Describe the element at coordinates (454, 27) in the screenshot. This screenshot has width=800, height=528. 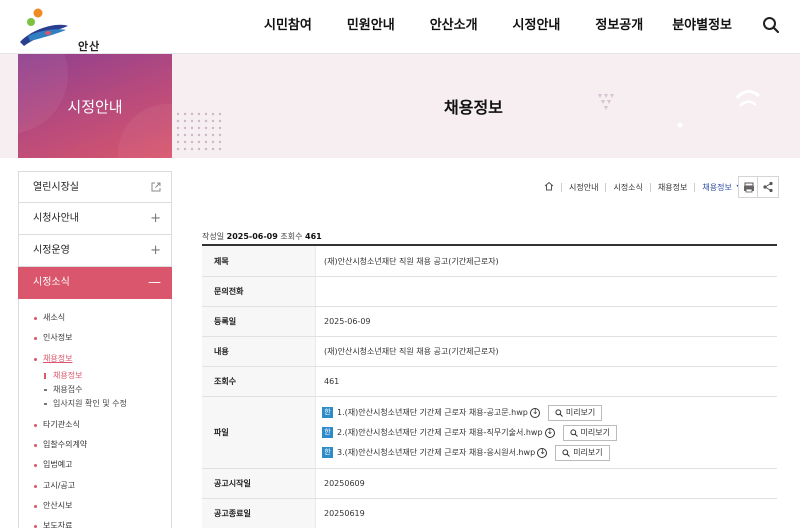
I see `nav-about-ansan: 안산소개` at that location.